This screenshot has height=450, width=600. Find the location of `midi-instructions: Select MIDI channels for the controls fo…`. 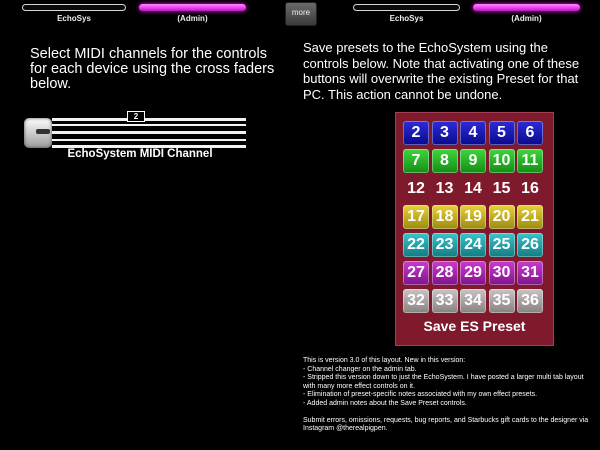

midi-instructions: Select MIDI channels for the controls fo… is located at coordinates (152, 69).